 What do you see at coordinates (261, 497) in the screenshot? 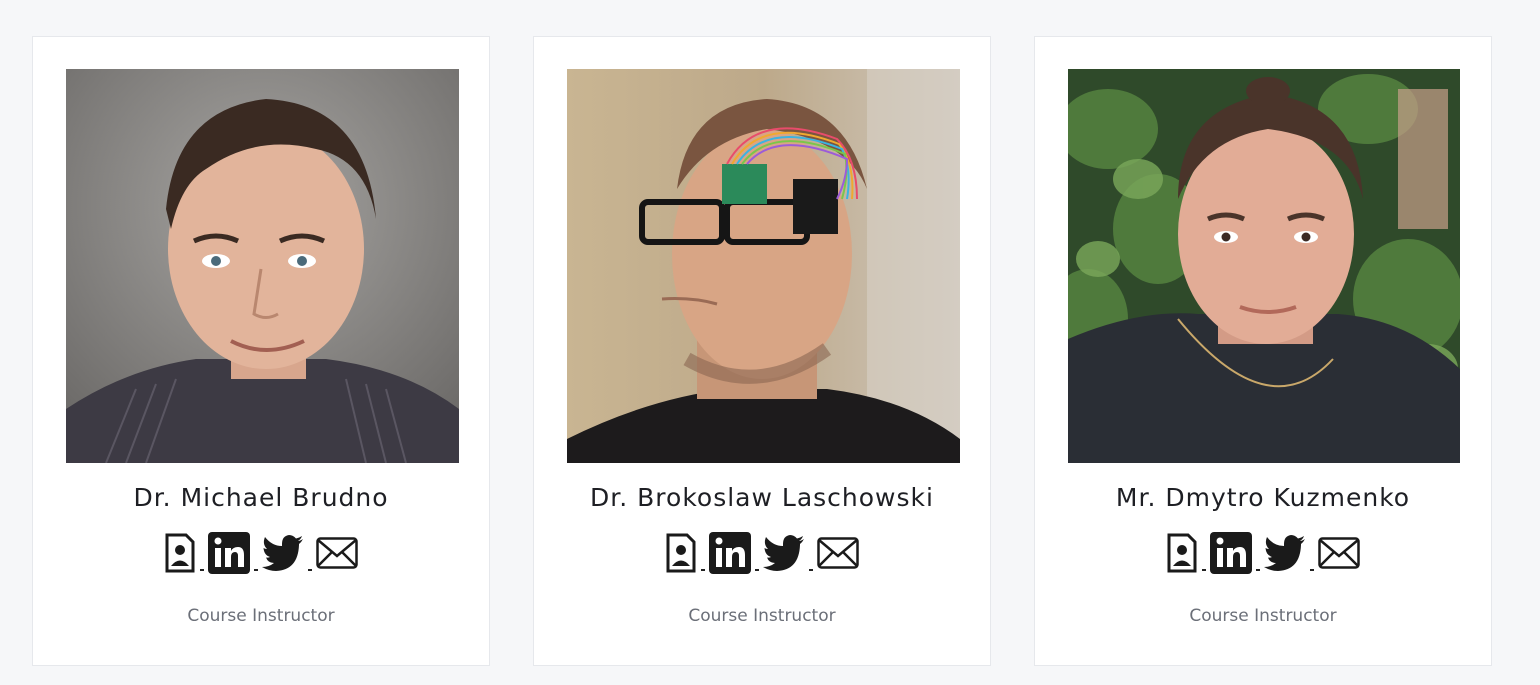
I see `instructor-name: Dr. Michael Brudno` at bounding box center [261, 497].